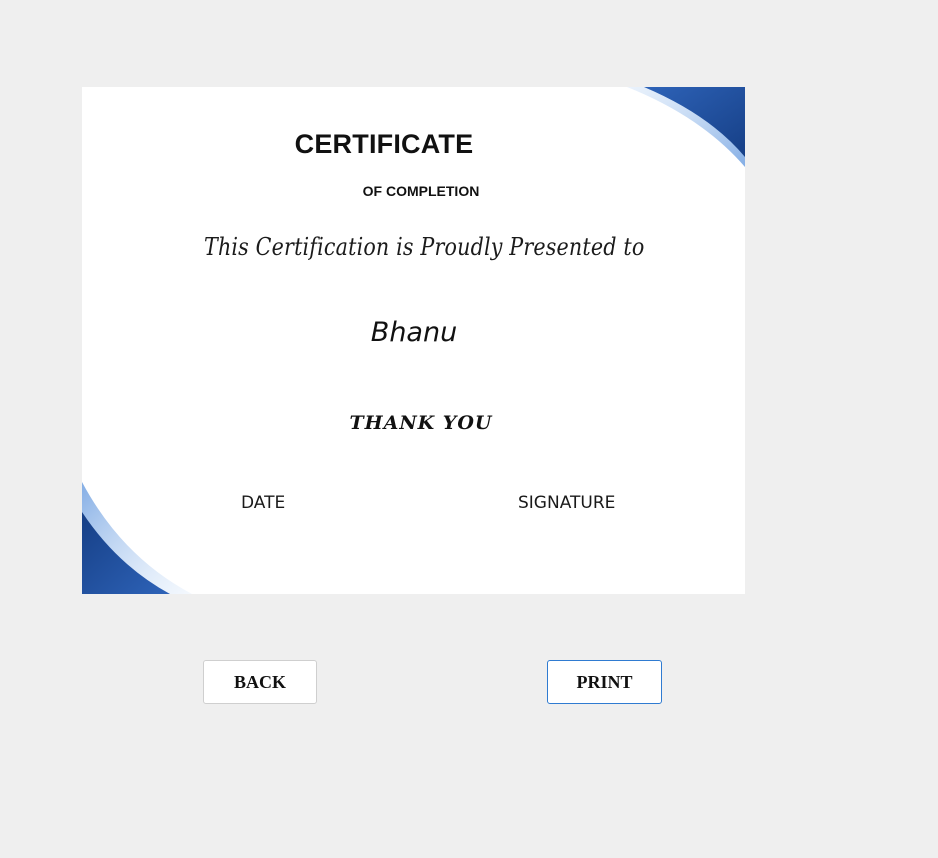 Image resolution: width=938 pixels, height=858 pixels. What do you see at coordinates (567, 503) in the screenshot?
I see `signature-label: SIGNATURE` at bounding box center [567, 503].